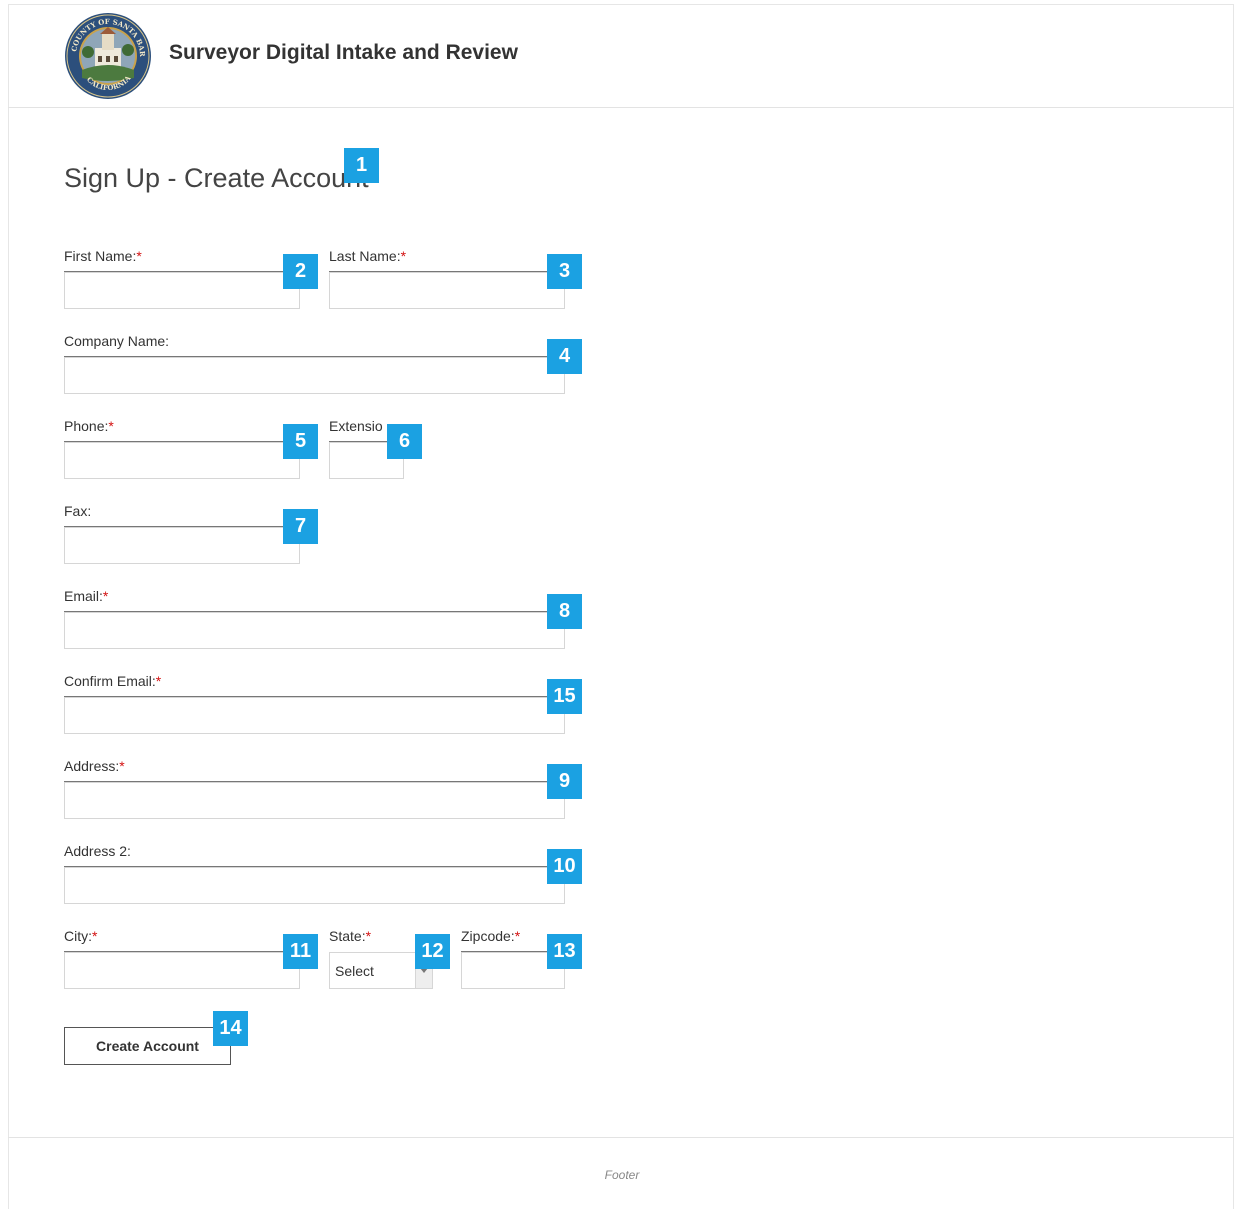 The width and height of the screenshot is (1235, 1209). What do you see at coordinates (107, 55) in the screenshot?
I see `county-seal-logo: COUNTY OF SANTA BARBARA CALIFORNIA` at bounding box center [107, 55].